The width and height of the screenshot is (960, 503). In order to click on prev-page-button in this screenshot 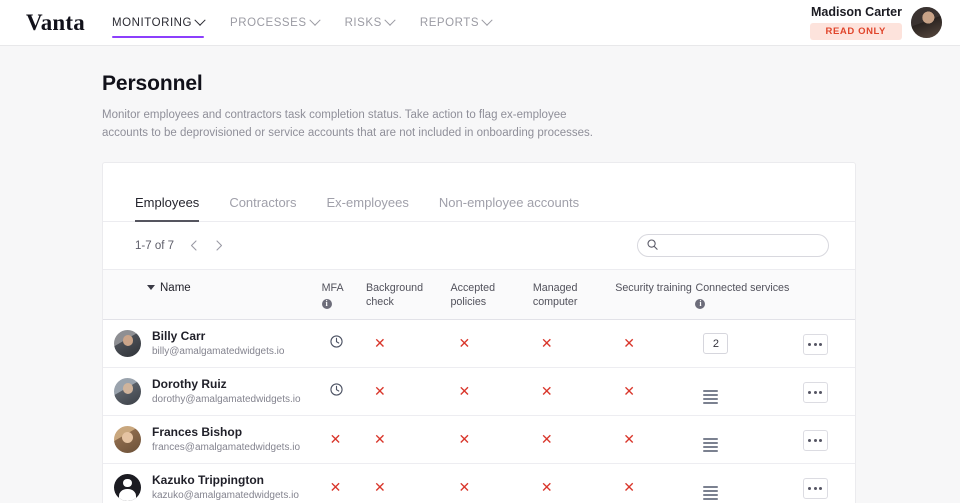, I will do `click(193, 246)`.